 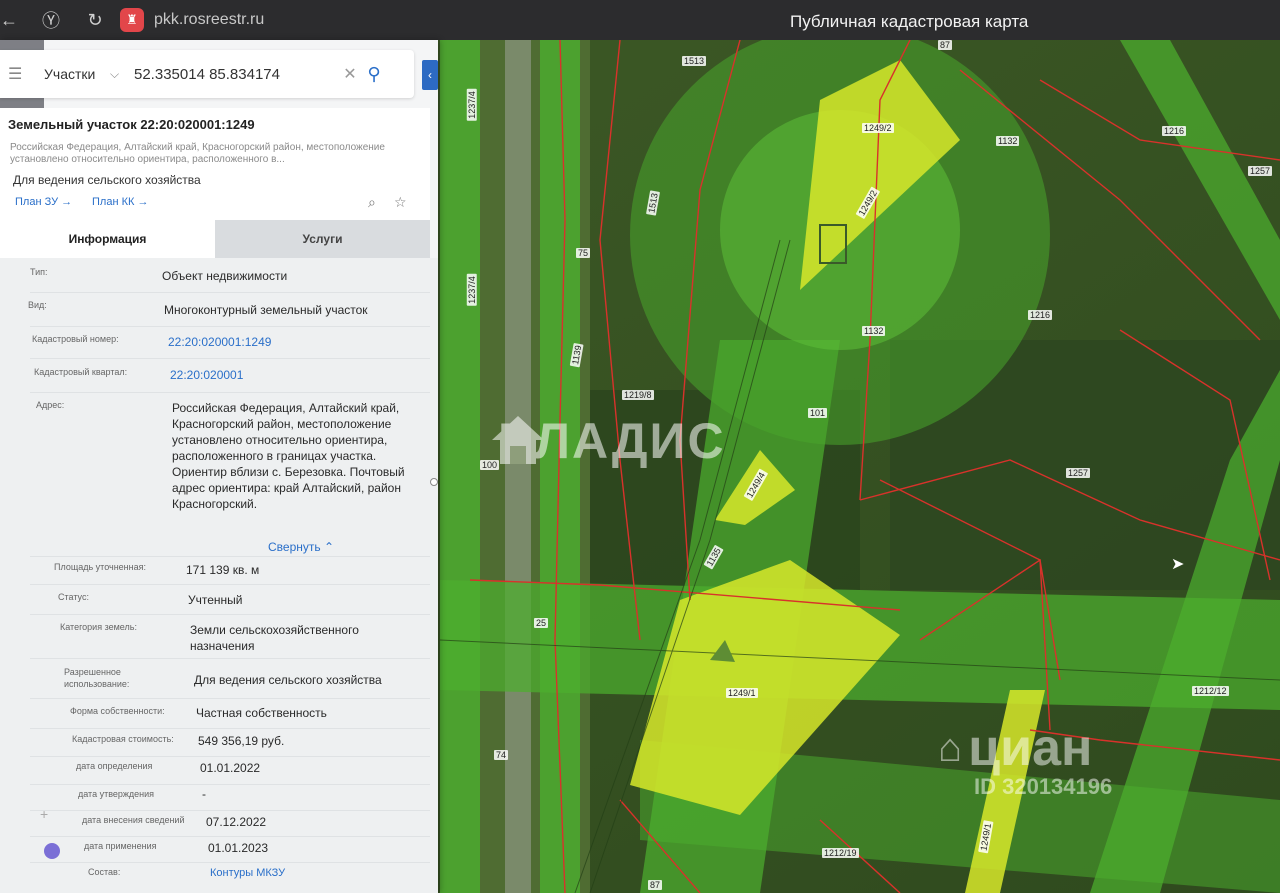 I want to click on assistant-icon, so click(x=52, y=851).